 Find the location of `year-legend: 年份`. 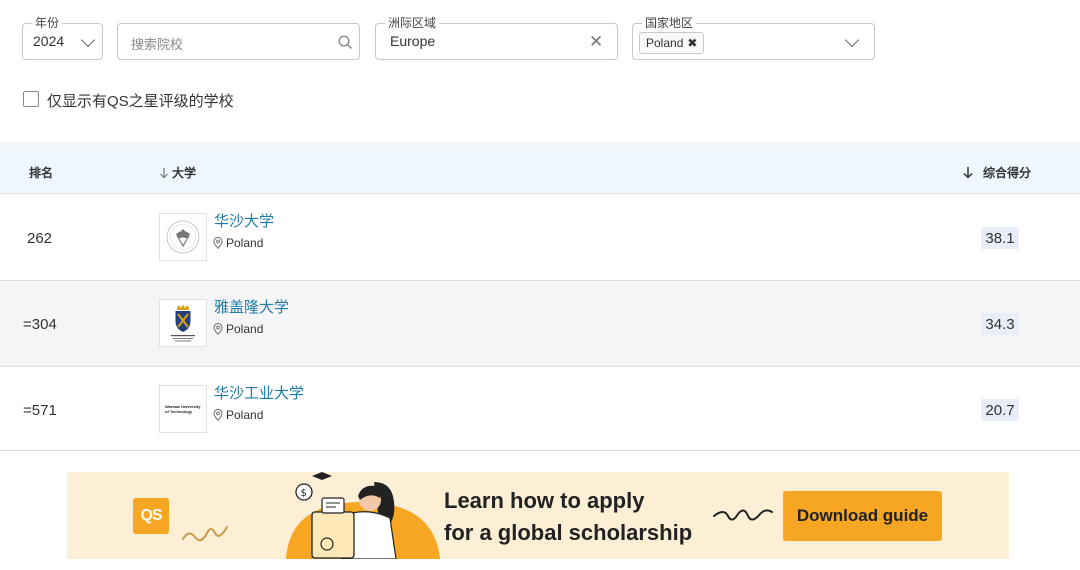

year-legend: 年份 is located at coordinates (47, 23).